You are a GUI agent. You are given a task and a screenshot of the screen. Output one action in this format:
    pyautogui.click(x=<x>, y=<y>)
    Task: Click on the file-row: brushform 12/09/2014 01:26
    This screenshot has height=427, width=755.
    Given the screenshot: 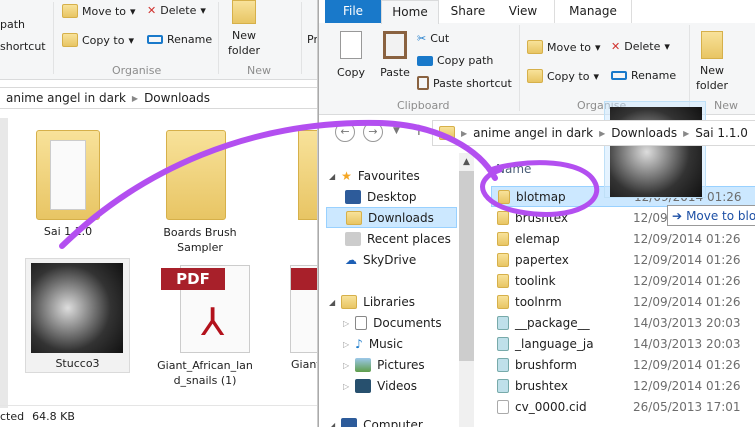 What is the action you would take?
    pyautogui.click(x=623, y=364)
    